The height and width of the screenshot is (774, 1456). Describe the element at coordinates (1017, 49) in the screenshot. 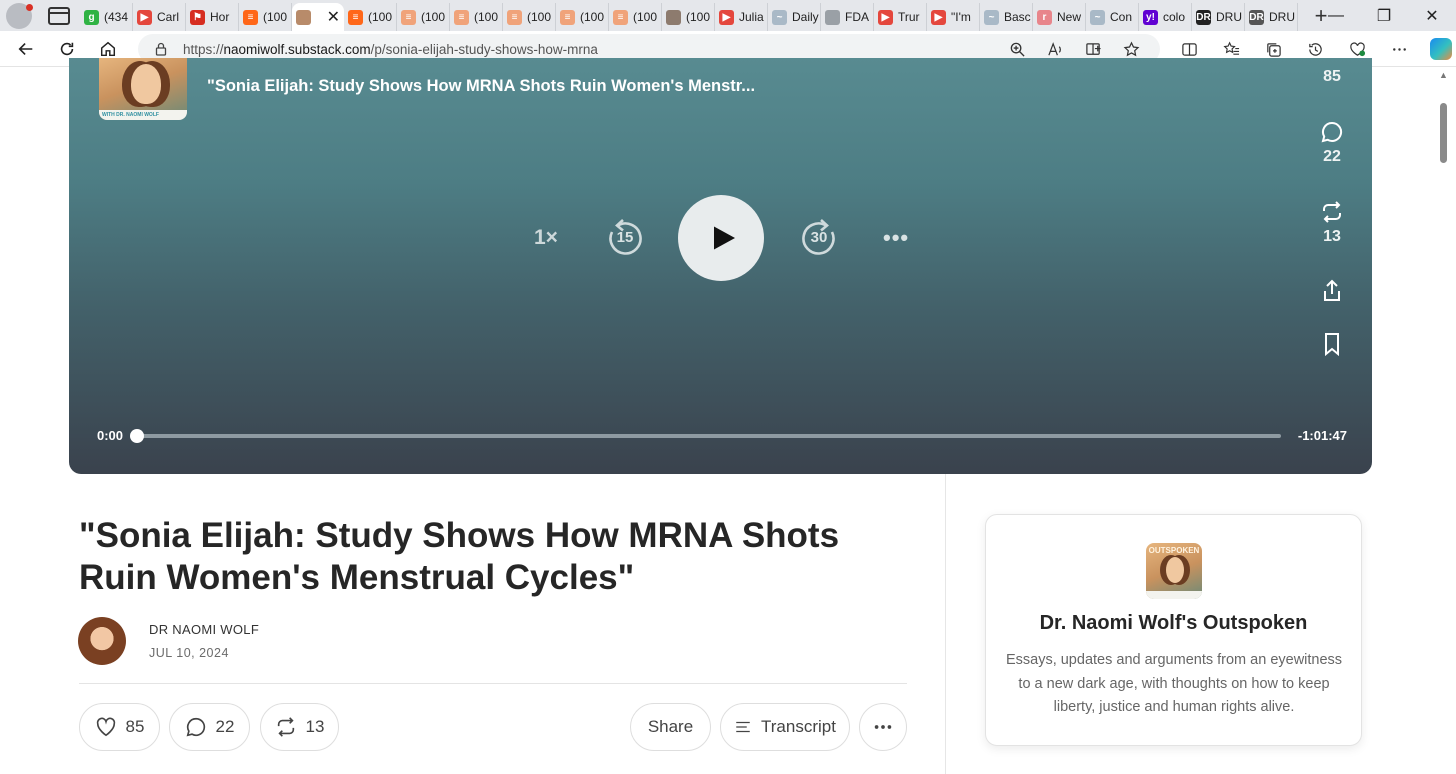

I see `zoom-button` at that location.